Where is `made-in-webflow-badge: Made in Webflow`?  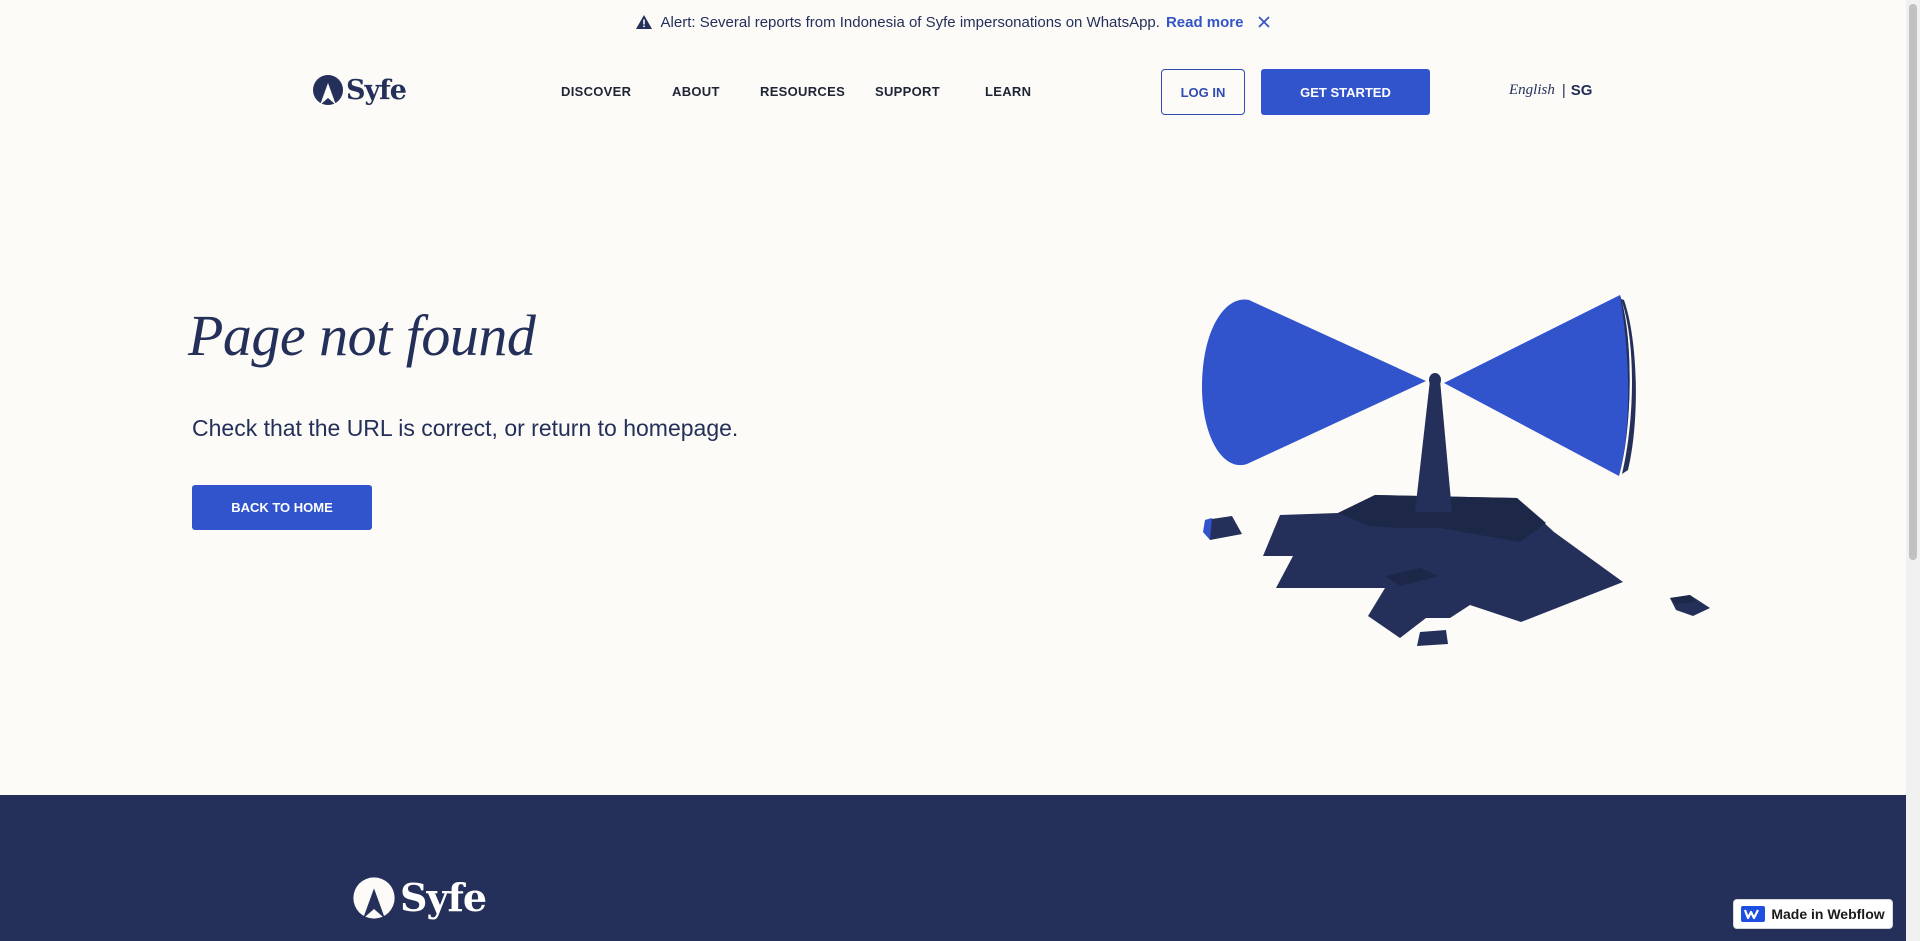 made-in-webflow-badge: Made in Webflow is located at coordinates (1813, 914).